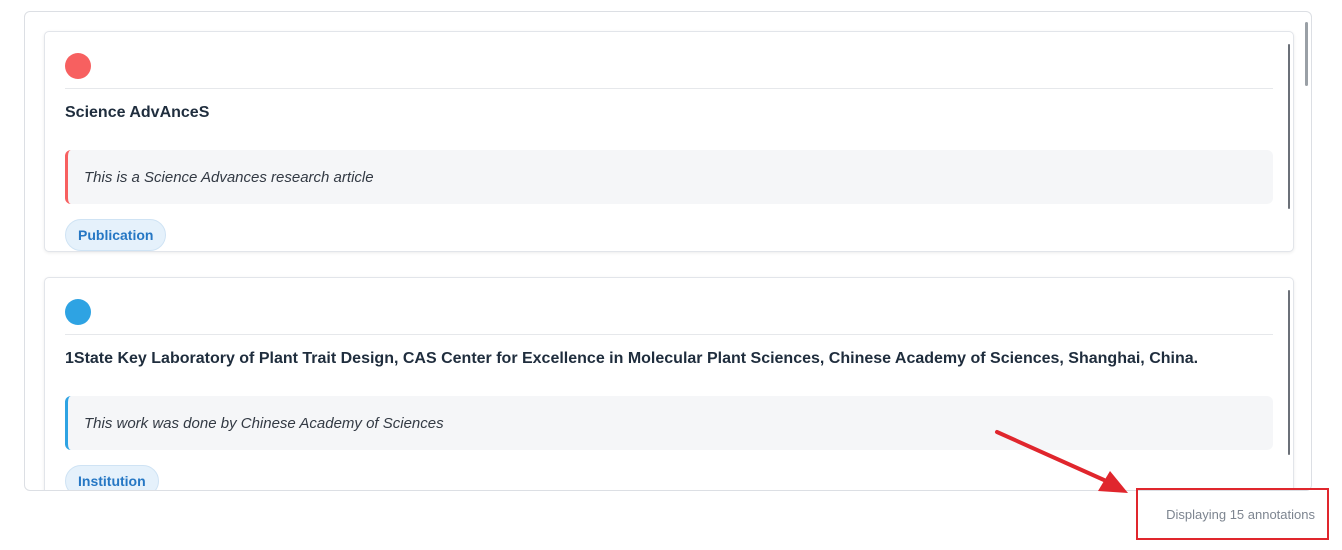 This screenshot has width=1342, height=550. I want to click on annotation-count-status: Displaying 15 annotations, so click(1232, 514).